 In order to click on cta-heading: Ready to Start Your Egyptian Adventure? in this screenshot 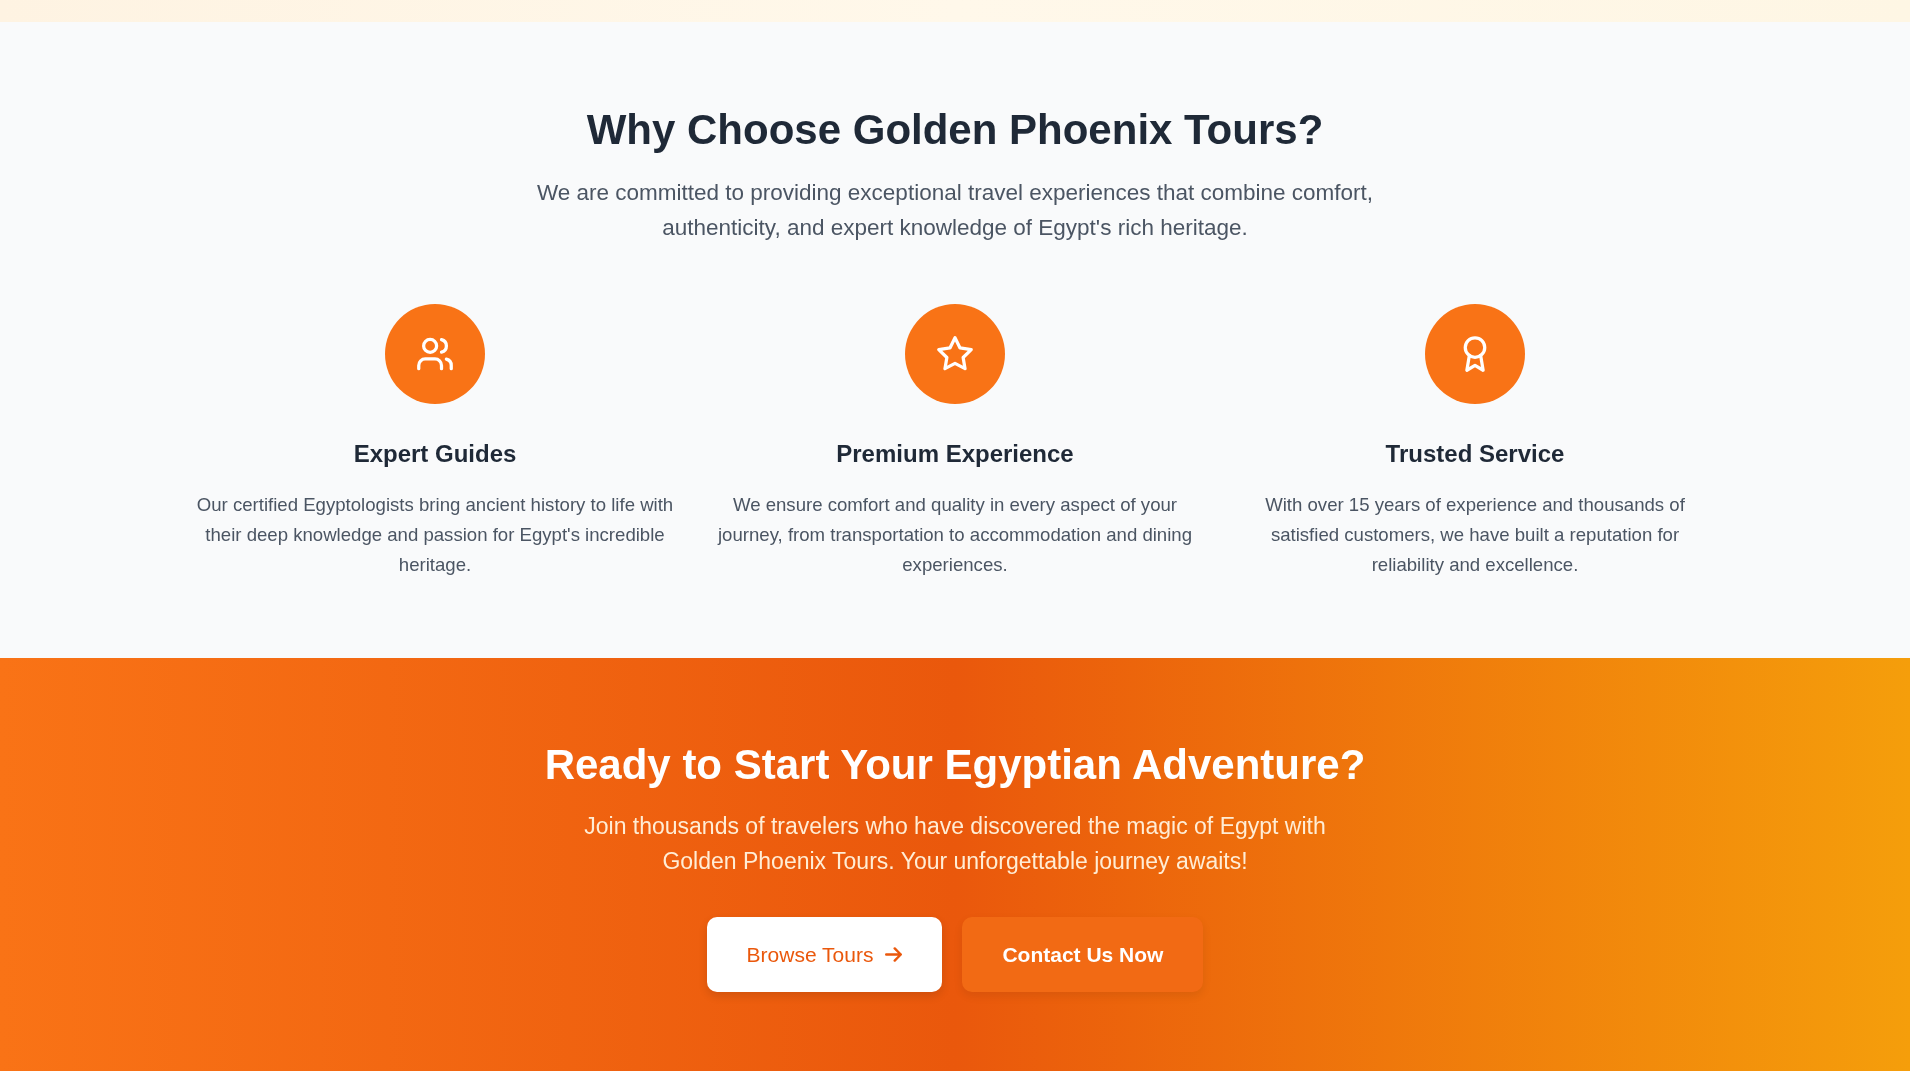, I will do `click(955, 765)`.